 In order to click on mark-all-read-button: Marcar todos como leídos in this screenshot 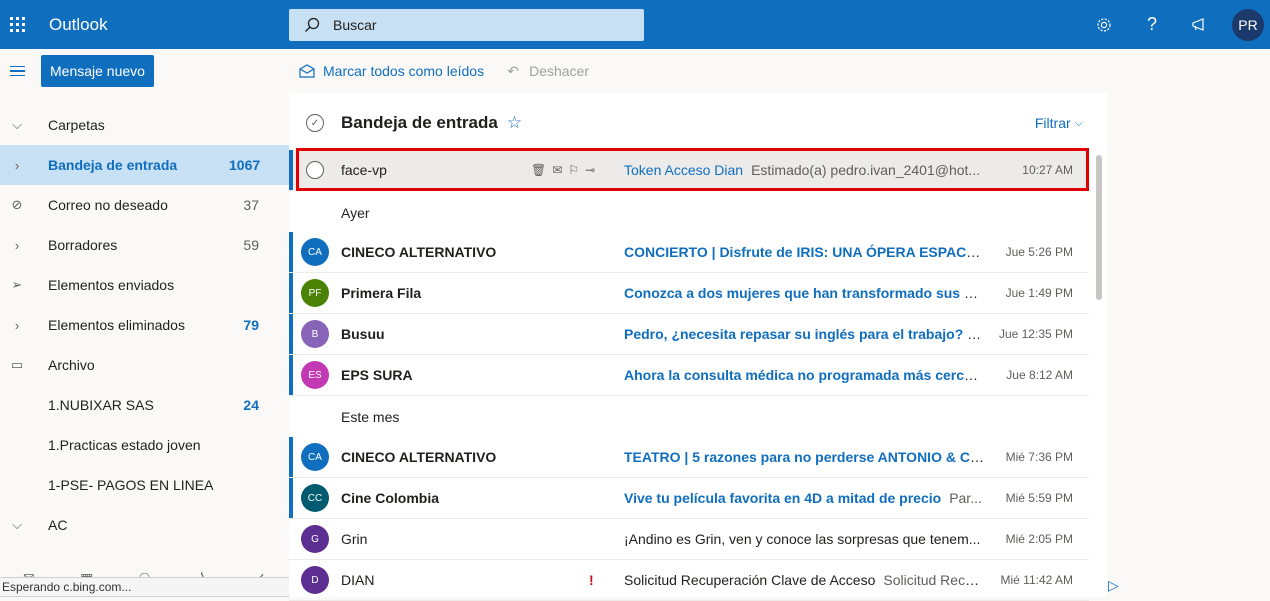, I will do `click(391, 71)`.